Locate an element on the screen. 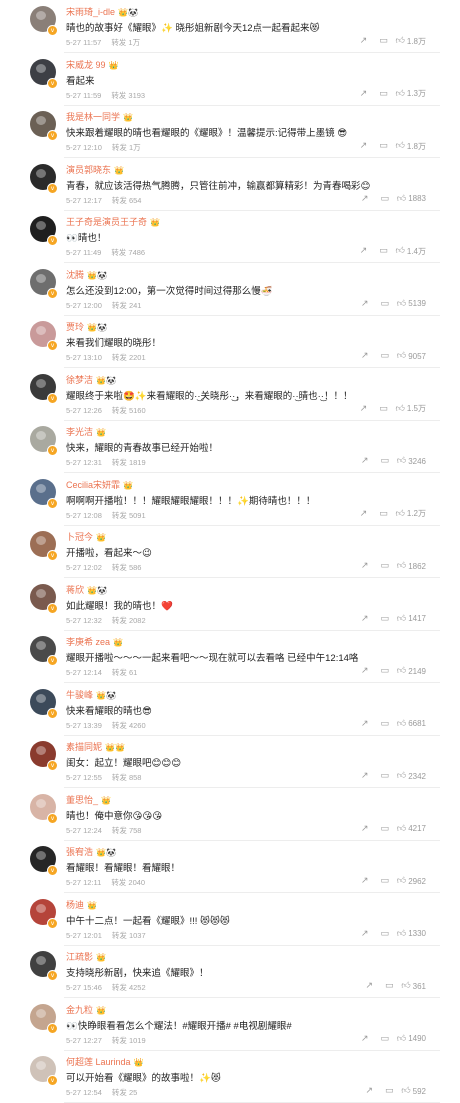 The height and width of the screenshot is (1103, 460). like-button: 👍︎ 1417 is located at coordinates (411, 619).